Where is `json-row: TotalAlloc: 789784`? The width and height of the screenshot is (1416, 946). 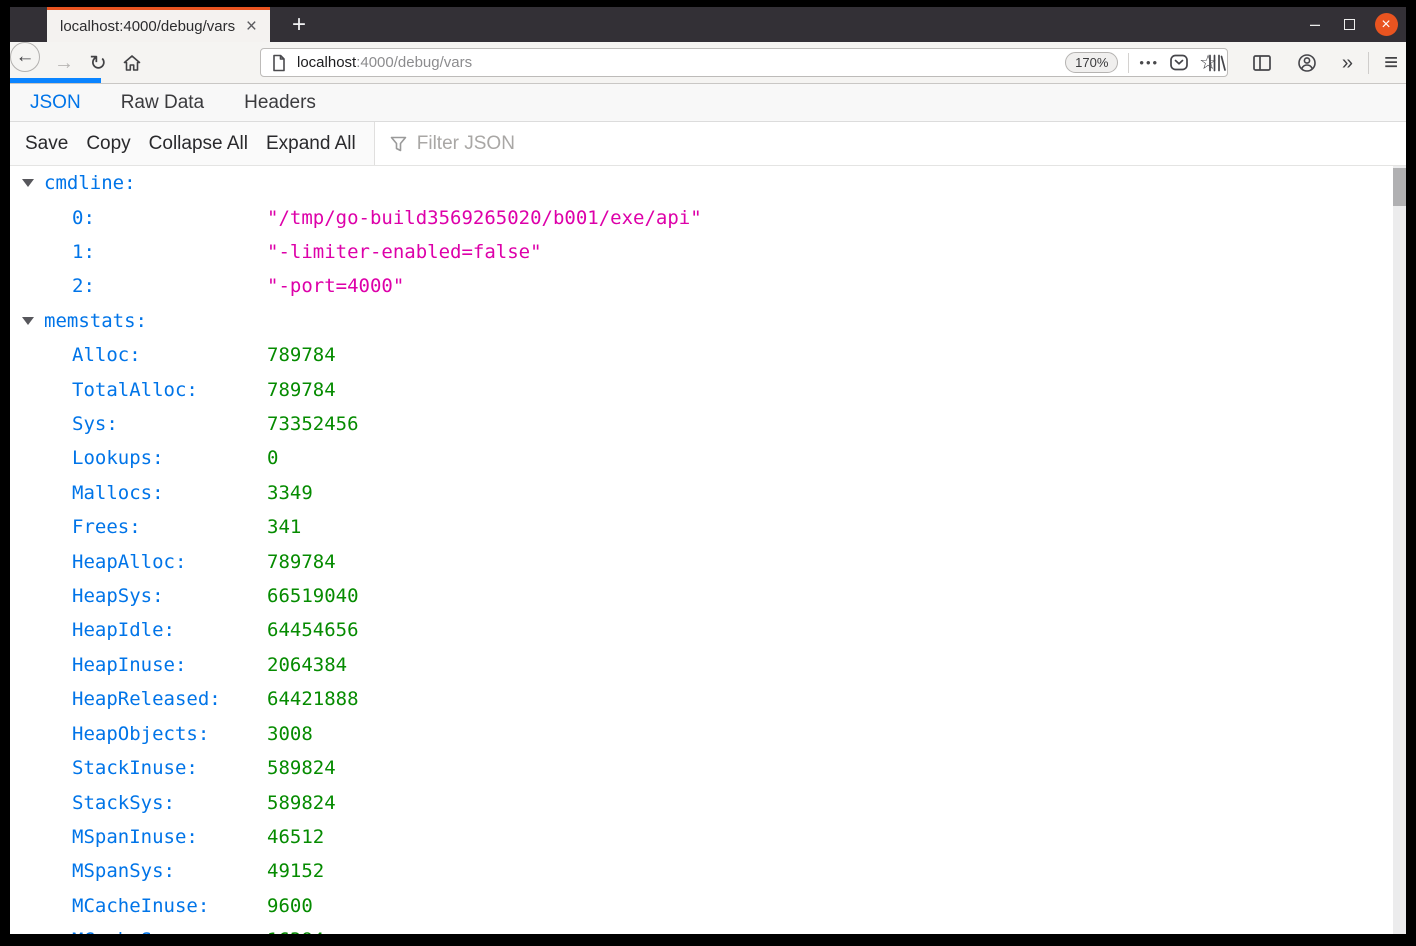
json-row: TotalAlloc: 789784 is located at coordinates (701, 389).